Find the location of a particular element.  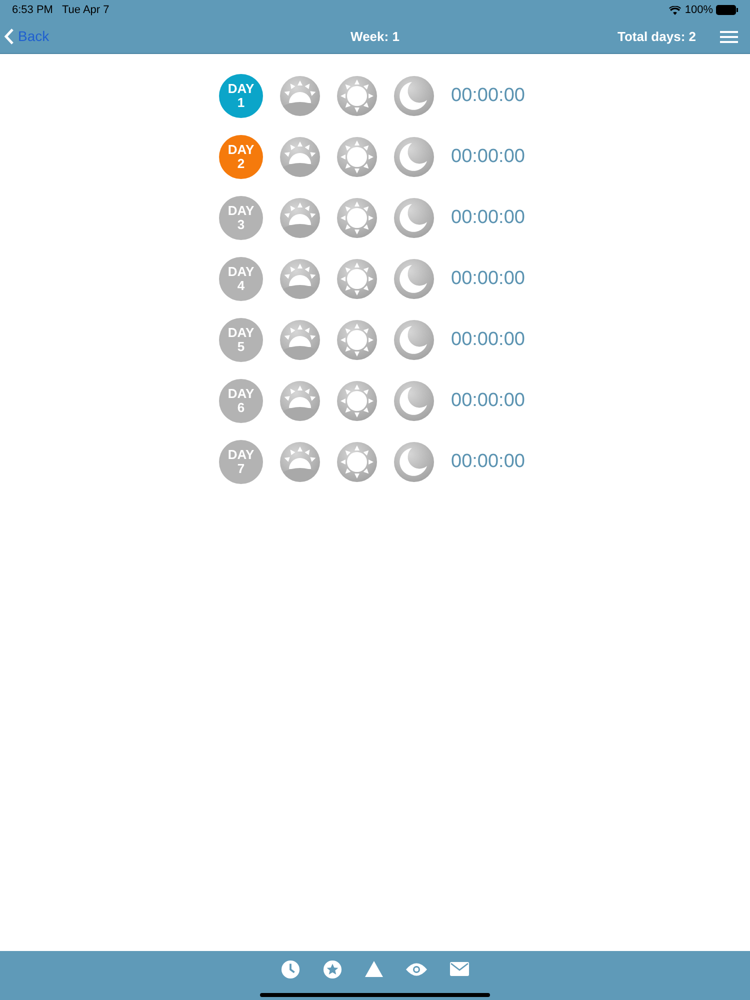

triangle-icon is located at coordinates (374, 969).